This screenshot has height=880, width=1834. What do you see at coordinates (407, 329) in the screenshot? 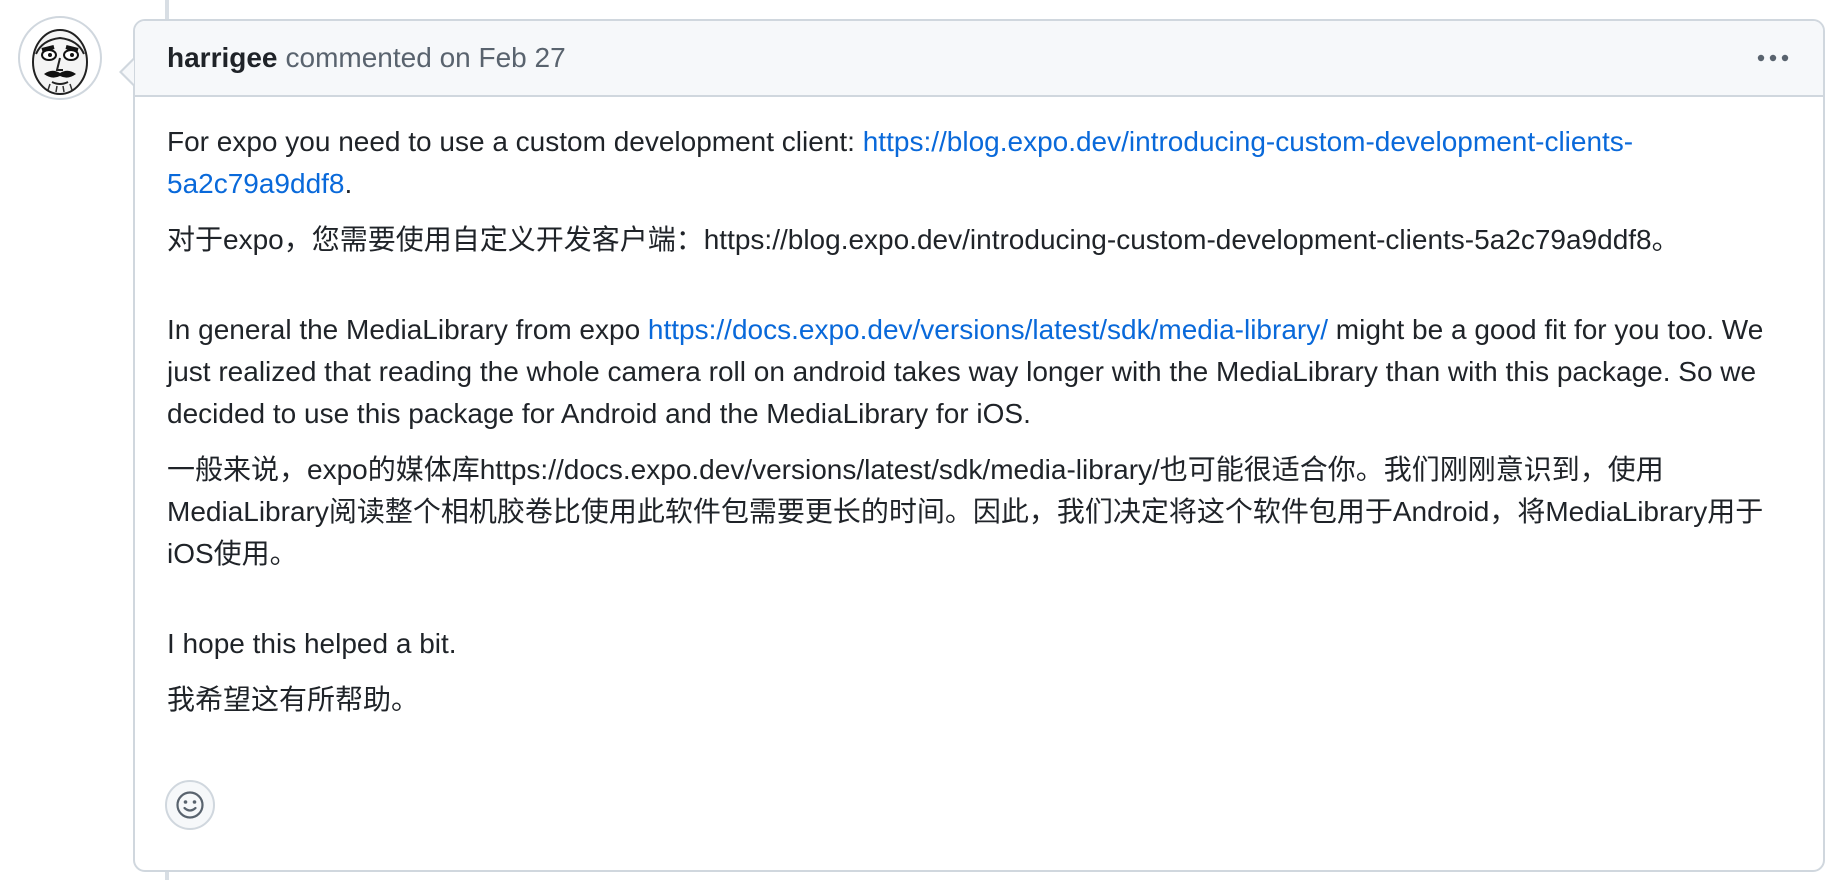
I see `paragraph-text: In general the MediaLibrary from expo` at bounding box center [407, 329].